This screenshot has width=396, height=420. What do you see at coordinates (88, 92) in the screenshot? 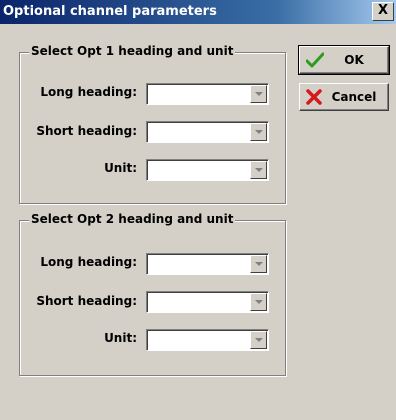
I see `opt1-long-heading-label: Long heading:` at bounding box center [88, 92].